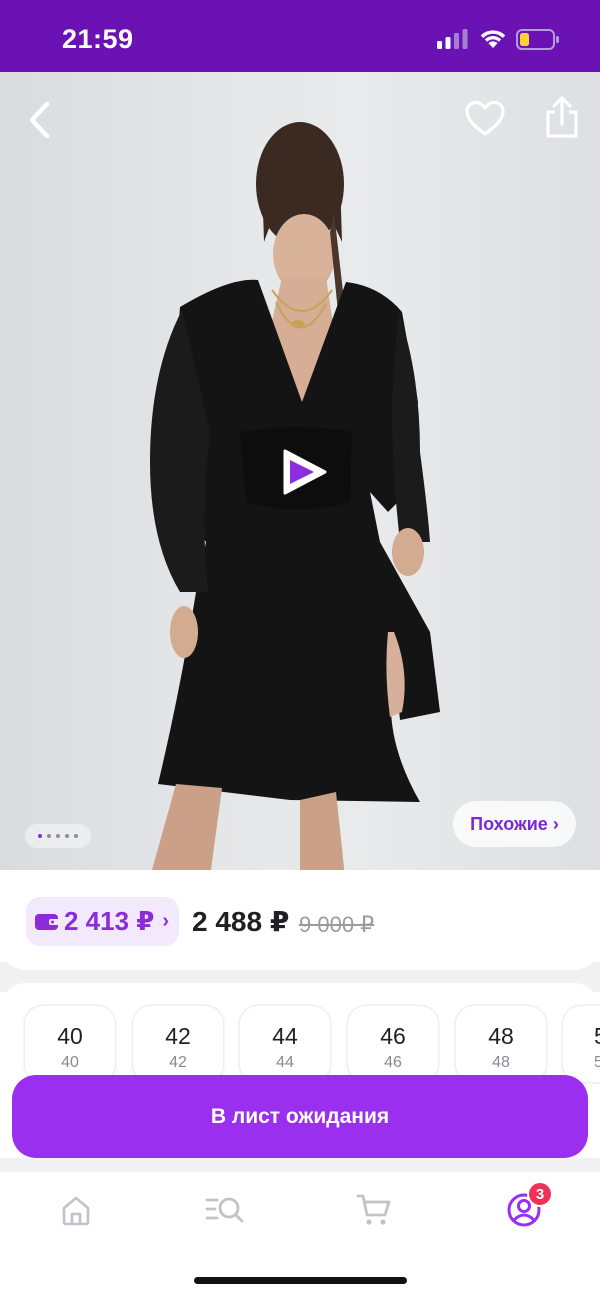 Image resolution: width=600 pixels, height=1297 pixels. Describe the element at coordinates (540, 1194) in the screenshot. I see `profile-notification-badge: 3` at that location.